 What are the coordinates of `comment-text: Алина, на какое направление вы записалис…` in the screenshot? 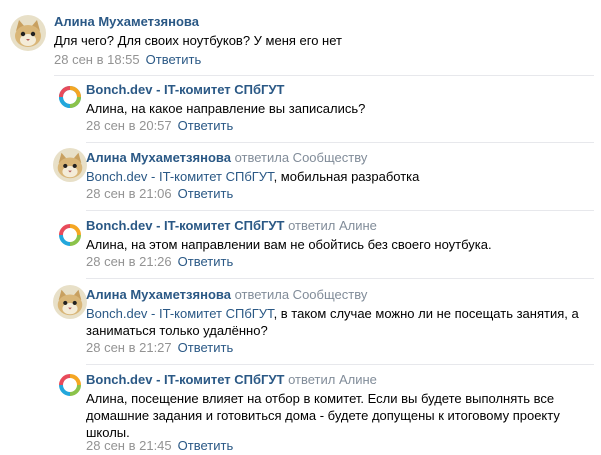 It's located at (226, 108).